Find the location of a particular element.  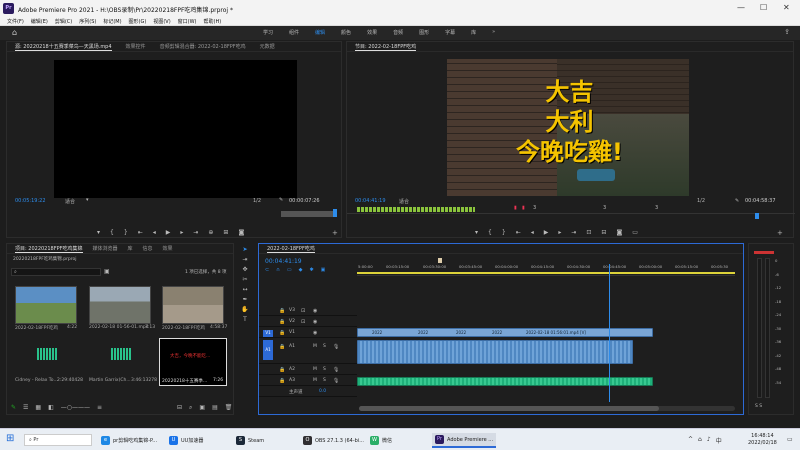

source-fit-dropdown: 适合 is located at coordinates (70, 201).